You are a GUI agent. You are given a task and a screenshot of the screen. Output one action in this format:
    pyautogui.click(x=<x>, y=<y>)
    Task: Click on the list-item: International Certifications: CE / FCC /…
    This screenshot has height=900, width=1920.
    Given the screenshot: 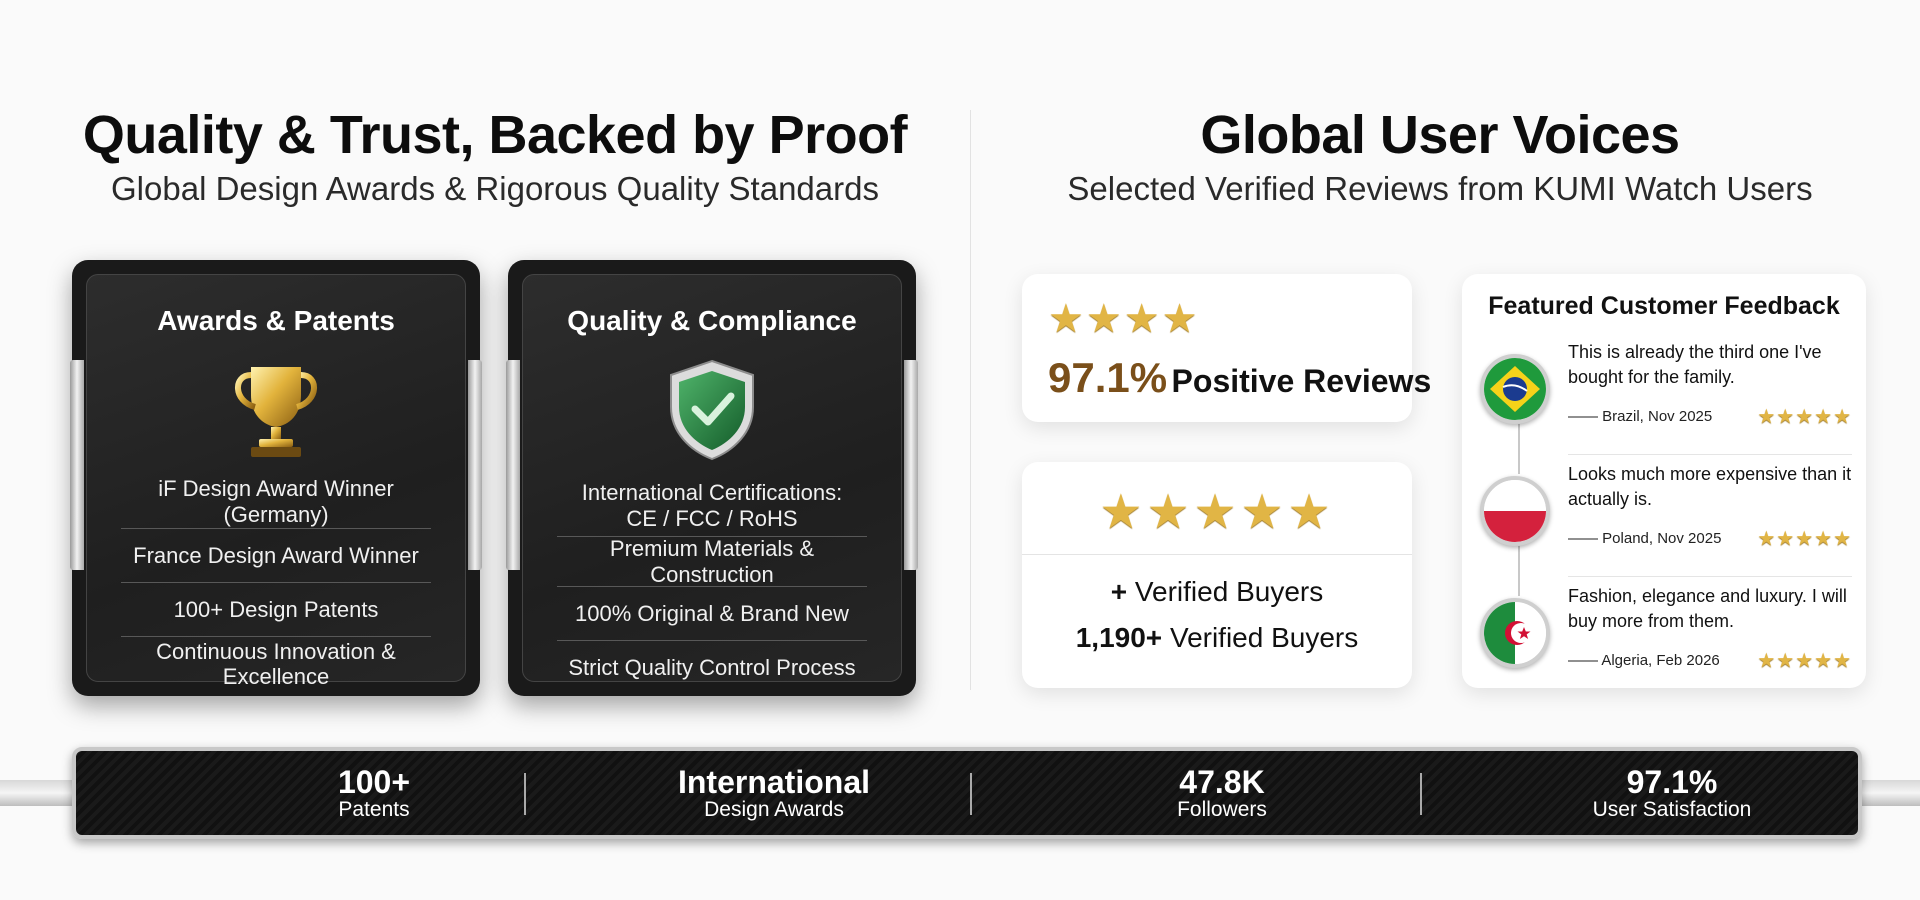 What is the action you would take?
    pyautogui.click(x=712, y=506)
    